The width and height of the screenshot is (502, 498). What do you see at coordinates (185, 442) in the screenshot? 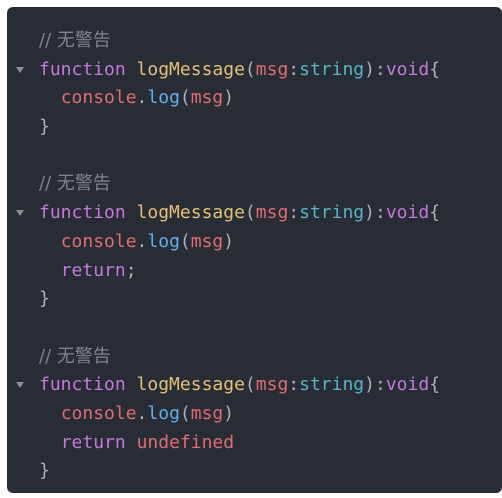
I see `undefined-value: undefined` at bounding box center [185, 442].